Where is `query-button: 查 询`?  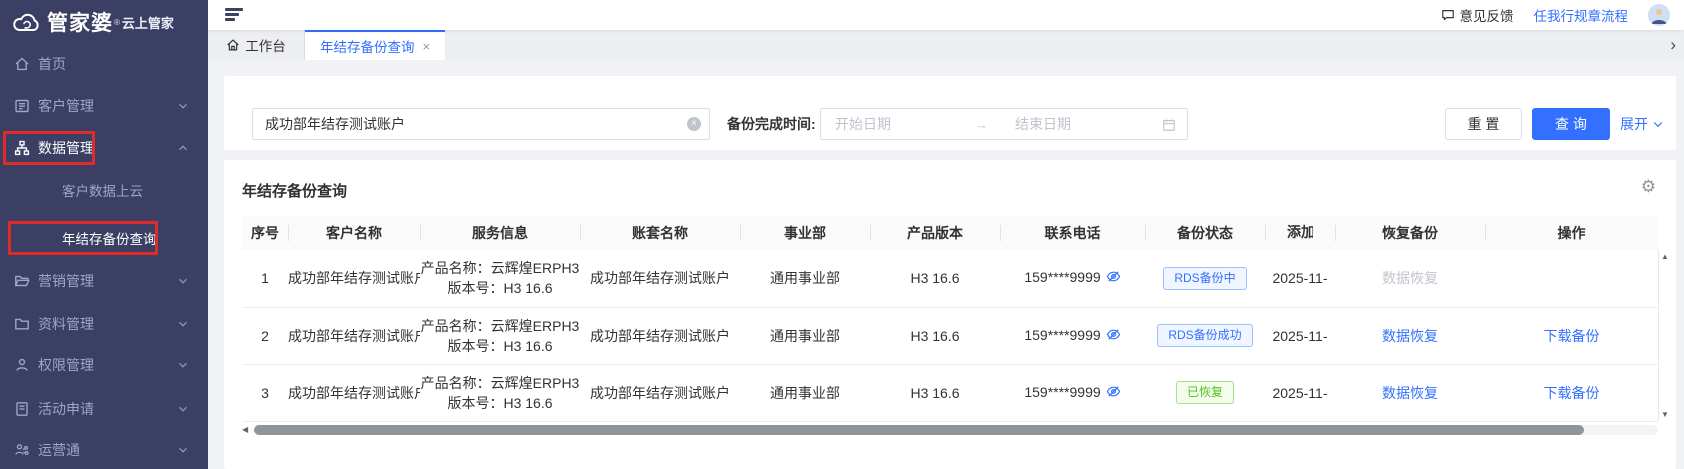 query-button: 查 询 is located at coordinates (1571, 124).